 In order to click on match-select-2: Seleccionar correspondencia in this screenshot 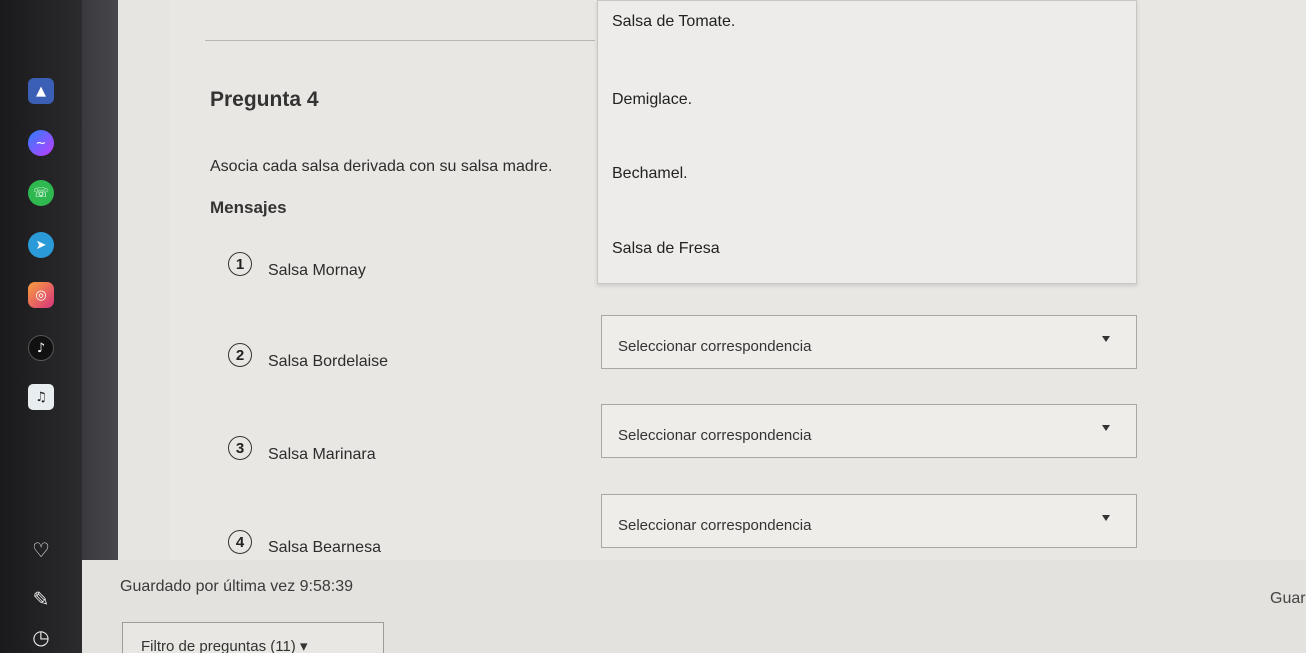, I will do `click(869, 342)`.